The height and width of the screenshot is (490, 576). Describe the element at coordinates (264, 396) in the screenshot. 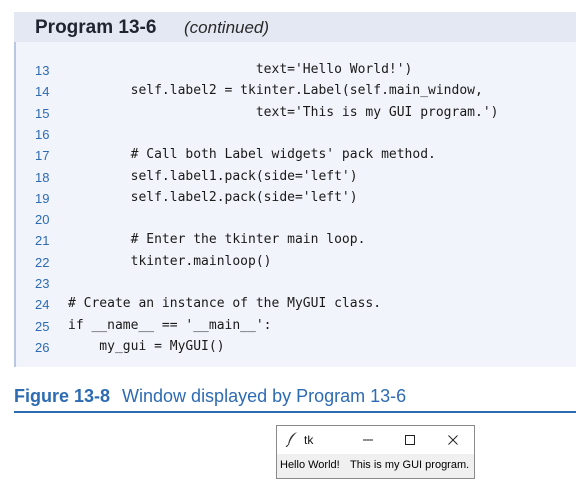

I see `figure-description: Window displayed by Program 13-6` at that location.